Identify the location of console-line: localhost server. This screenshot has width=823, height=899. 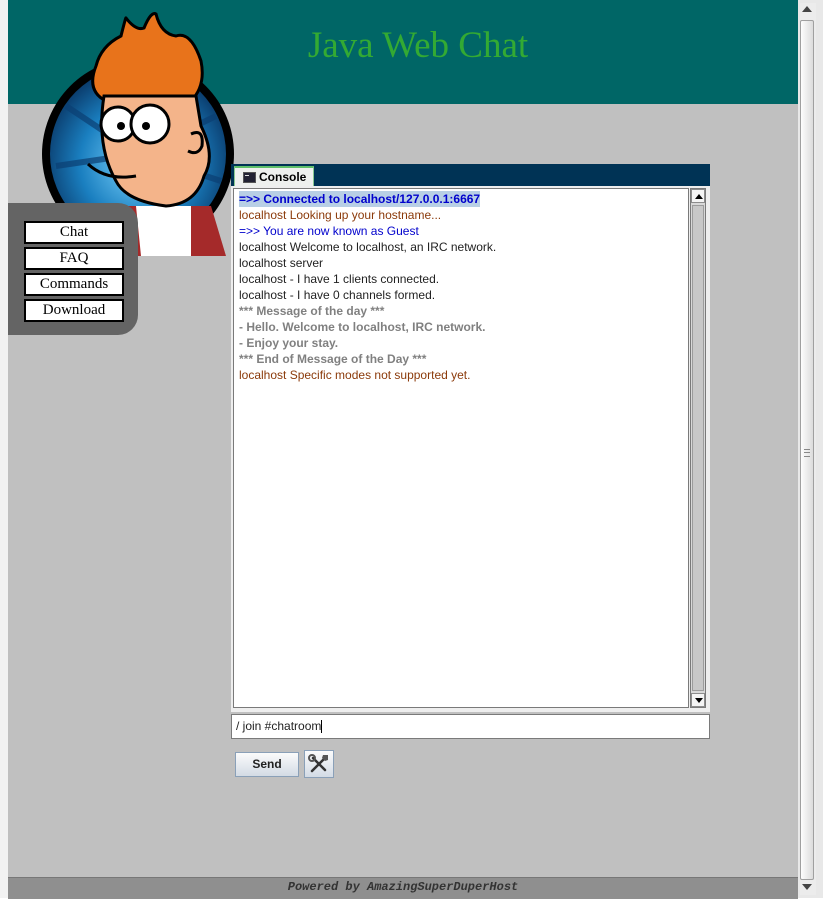
(281, 263).